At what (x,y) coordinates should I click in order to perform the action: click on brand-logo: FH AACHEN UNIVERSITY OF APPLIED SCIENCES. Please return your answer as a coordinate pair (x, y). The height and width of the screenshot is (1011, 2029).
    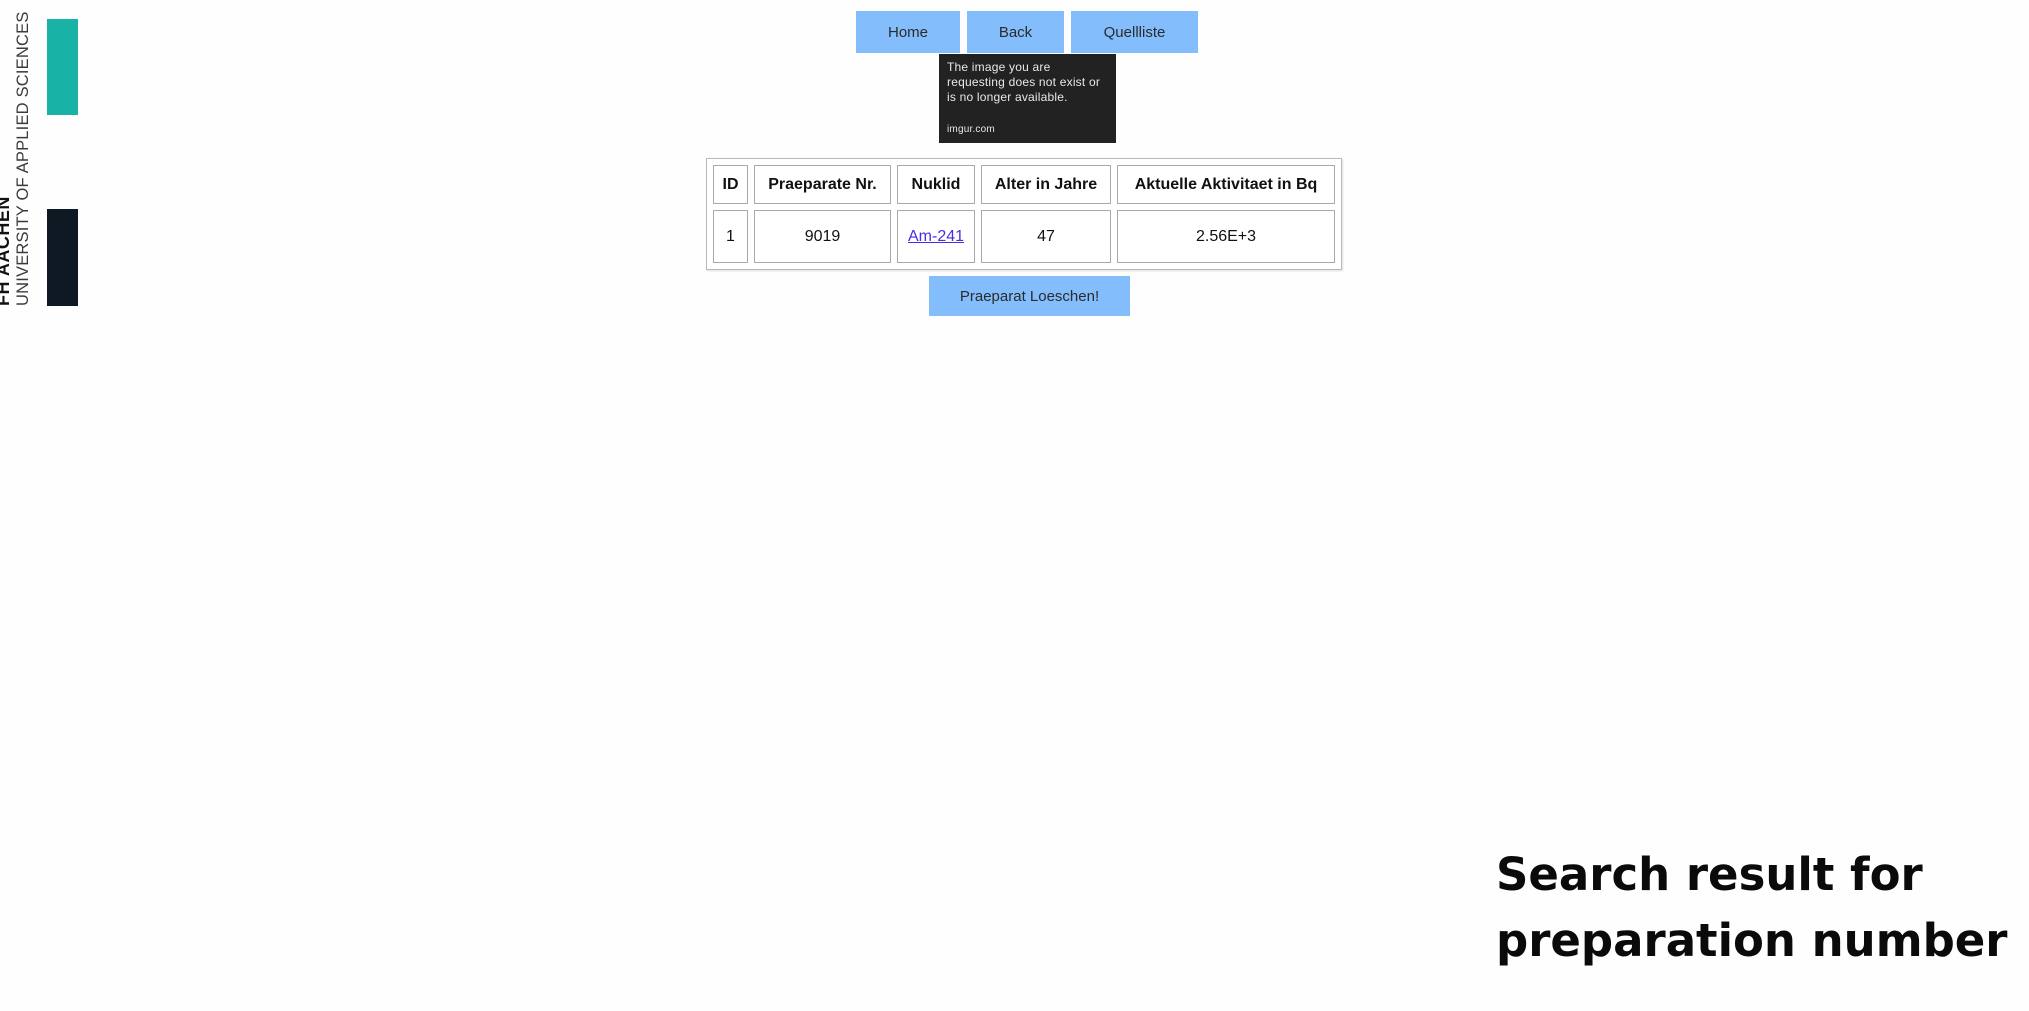
    Looking at the image, I should click on (45, 160).